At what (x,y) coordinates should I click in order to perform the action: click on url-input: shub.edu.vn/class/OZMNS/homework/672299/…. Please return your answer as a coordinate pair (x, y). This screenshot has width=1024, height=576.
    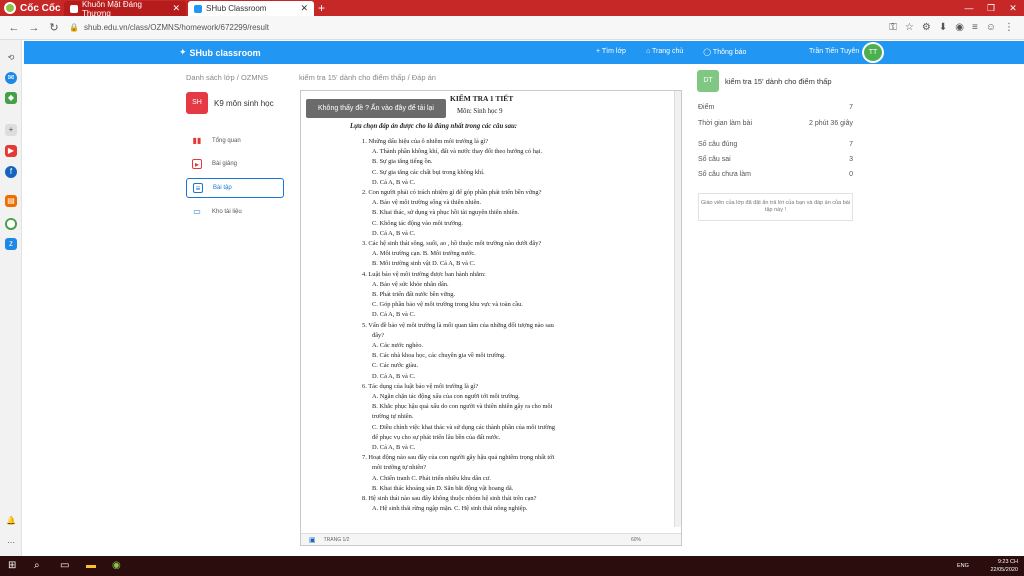
    Looking at the image, I should click on (486, 27).